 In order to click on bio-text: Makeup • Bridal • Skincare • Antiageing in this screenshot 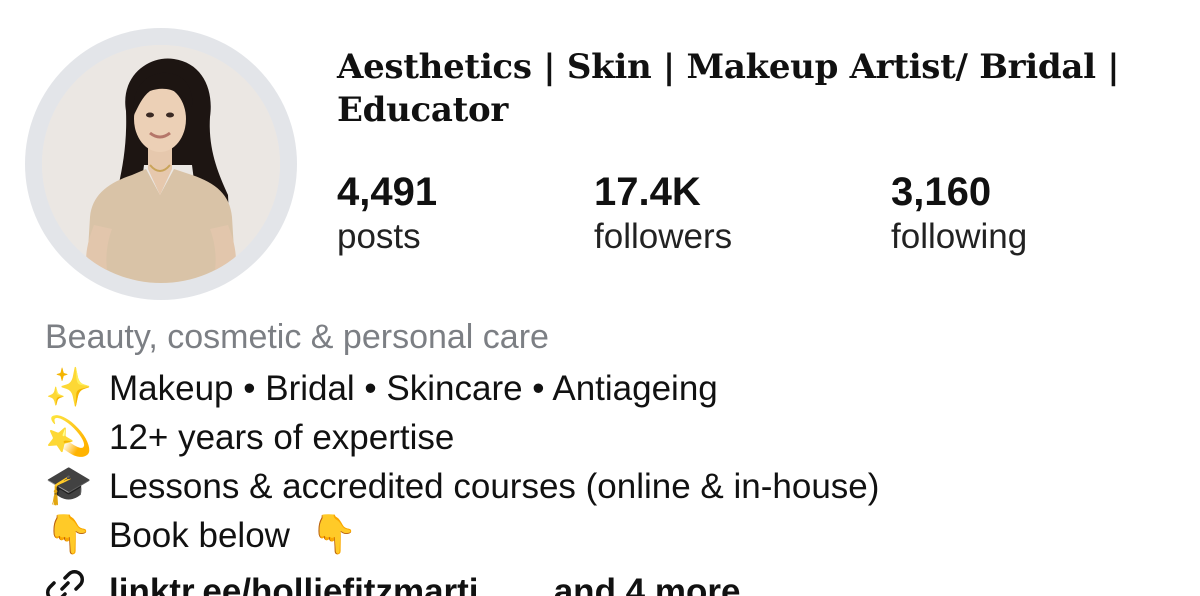, I will do `click(413, 388)`.